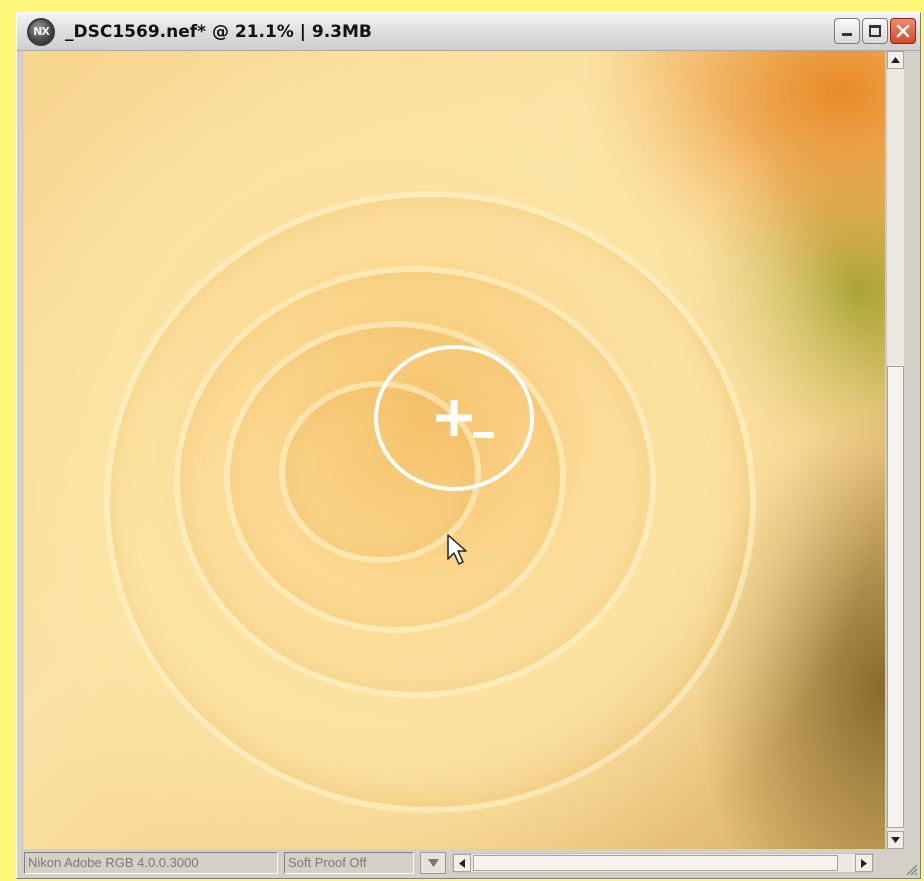 The height and width of the screenshot is (881, 924). What do you see at coordinates (349, 863) in the screenshot?
I see `soft-proof-field: Soft Proof Off` at bounding box center [349, 863].